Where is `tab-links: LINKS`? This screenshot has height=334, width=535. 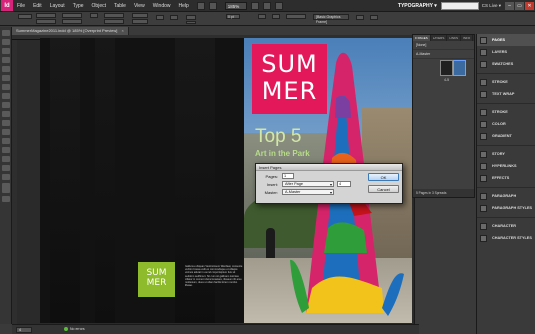
tab-links: LINKS is located at coordinates (454, 38).